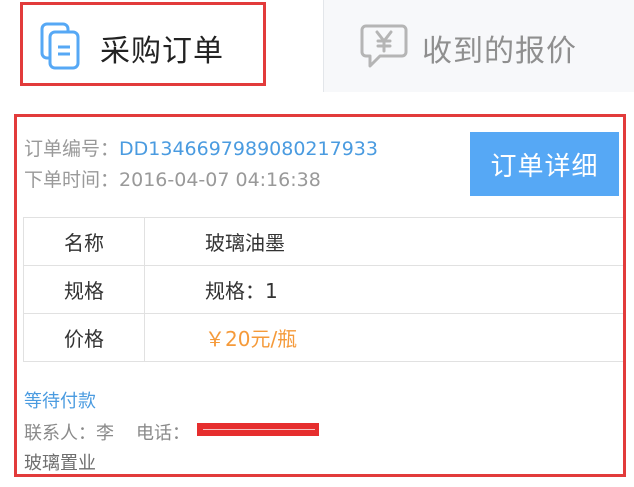 Image resolution: width=634 pixels, height=487 pixels. What do you see at coordinates (383, 337) in the screenshot?
I see `row-value-price: ￥20元/瓶` at bounding box center [383, 337].